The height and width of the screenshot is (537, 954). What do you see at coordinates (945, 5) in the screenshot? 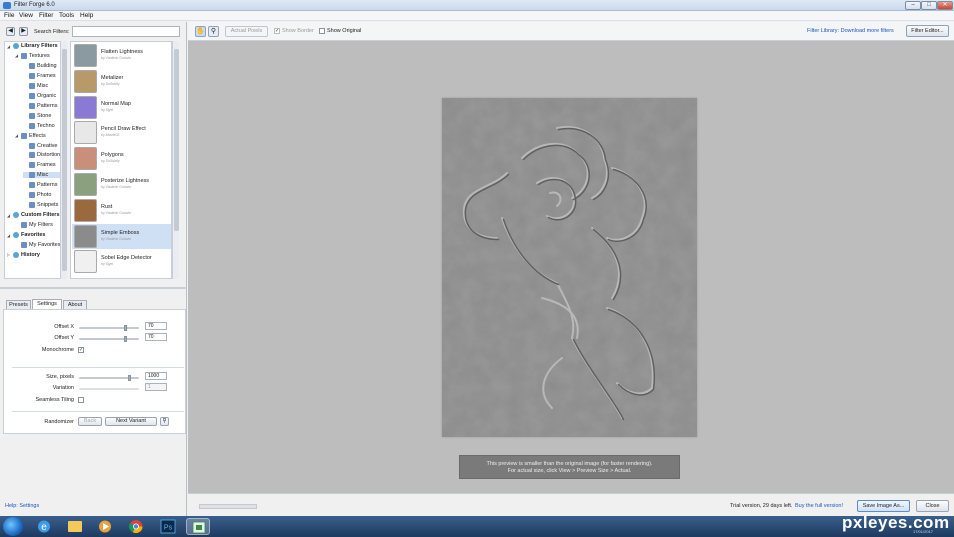
I see `window-close-button: ✕` at bounding box center [945, 5].